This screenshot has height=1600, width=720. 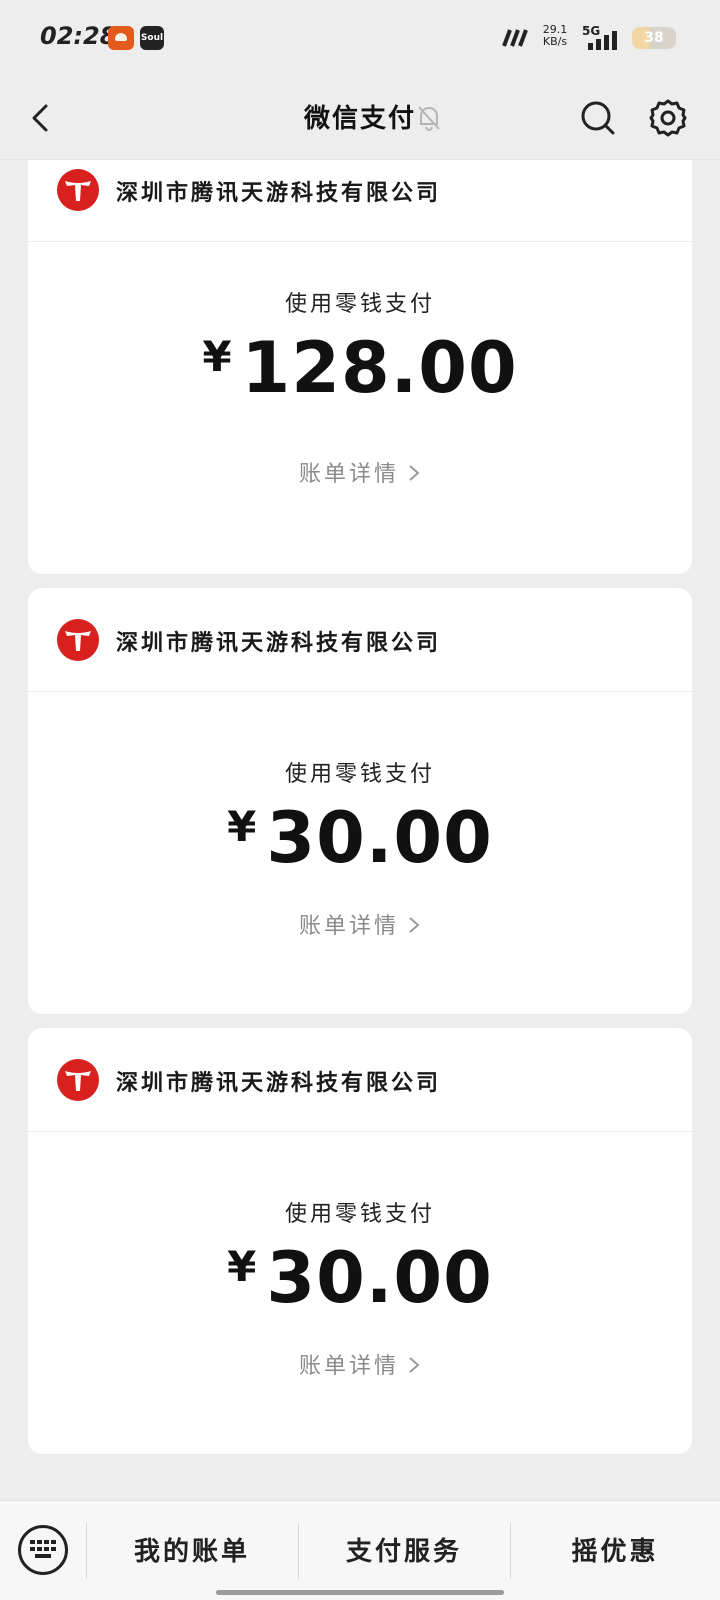 I want to click on soul-app-icon: Soul, so click(x=152, y=38).